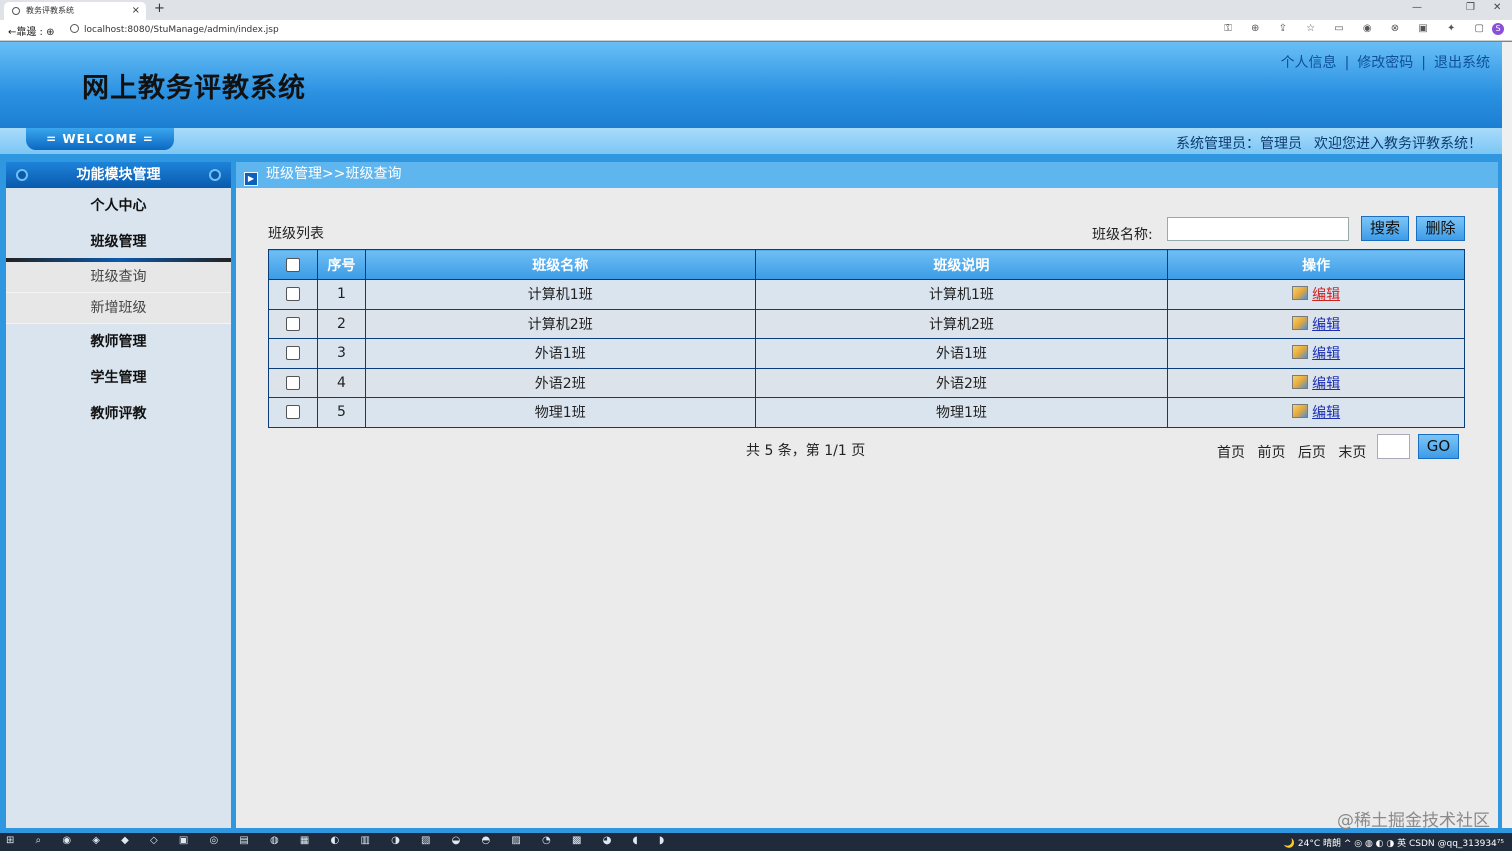 The width and height of the screenshot is (1512, 851). What do you see at coordinates (1218, 144) in the screenshot?
I see `role-label: 系统管理员：` at bounding box center [1218, 144].